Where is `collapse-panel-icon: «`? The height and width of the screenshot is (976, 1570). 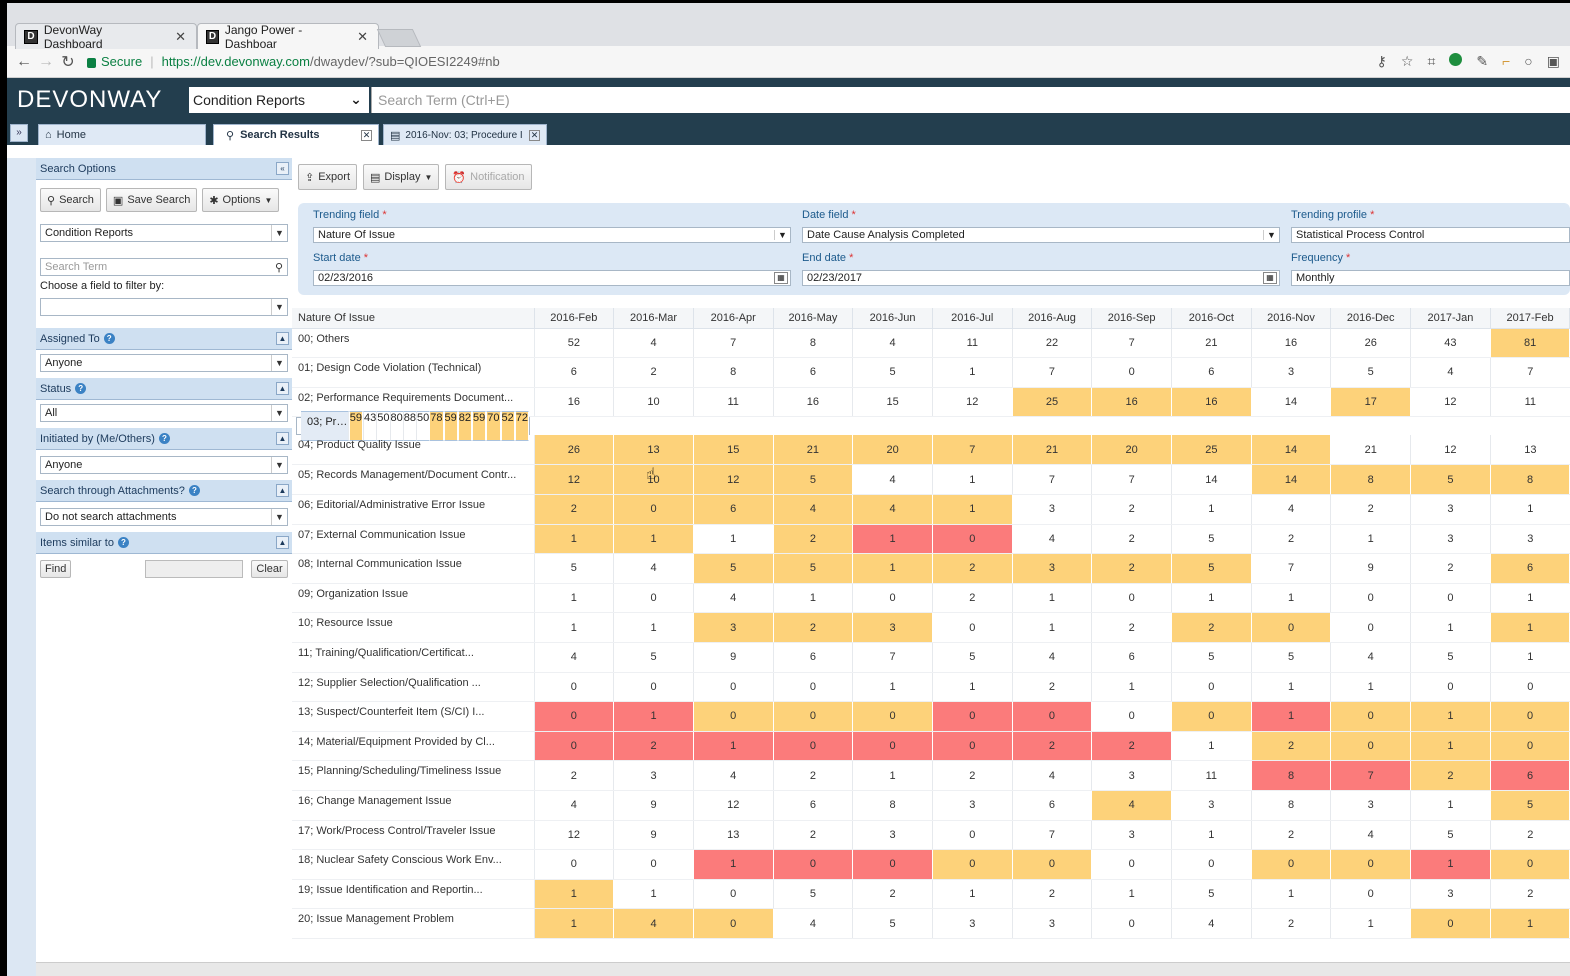
collapse-panel-icon: « is located at coordinates (282, 168).